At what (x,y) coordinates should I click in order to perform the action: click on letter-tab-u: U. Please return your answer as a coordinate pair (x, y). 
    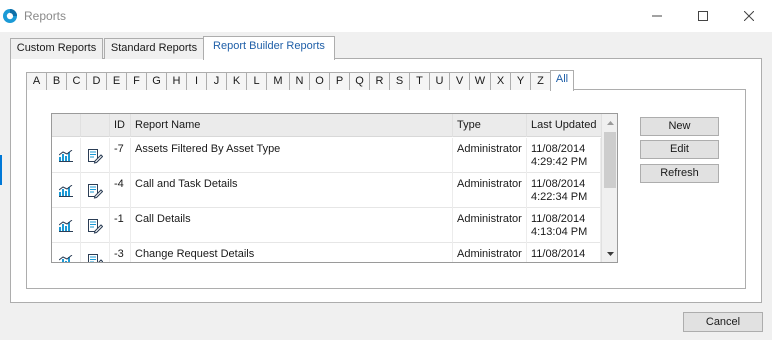
    Looking at the image, I should click on (439, 81).